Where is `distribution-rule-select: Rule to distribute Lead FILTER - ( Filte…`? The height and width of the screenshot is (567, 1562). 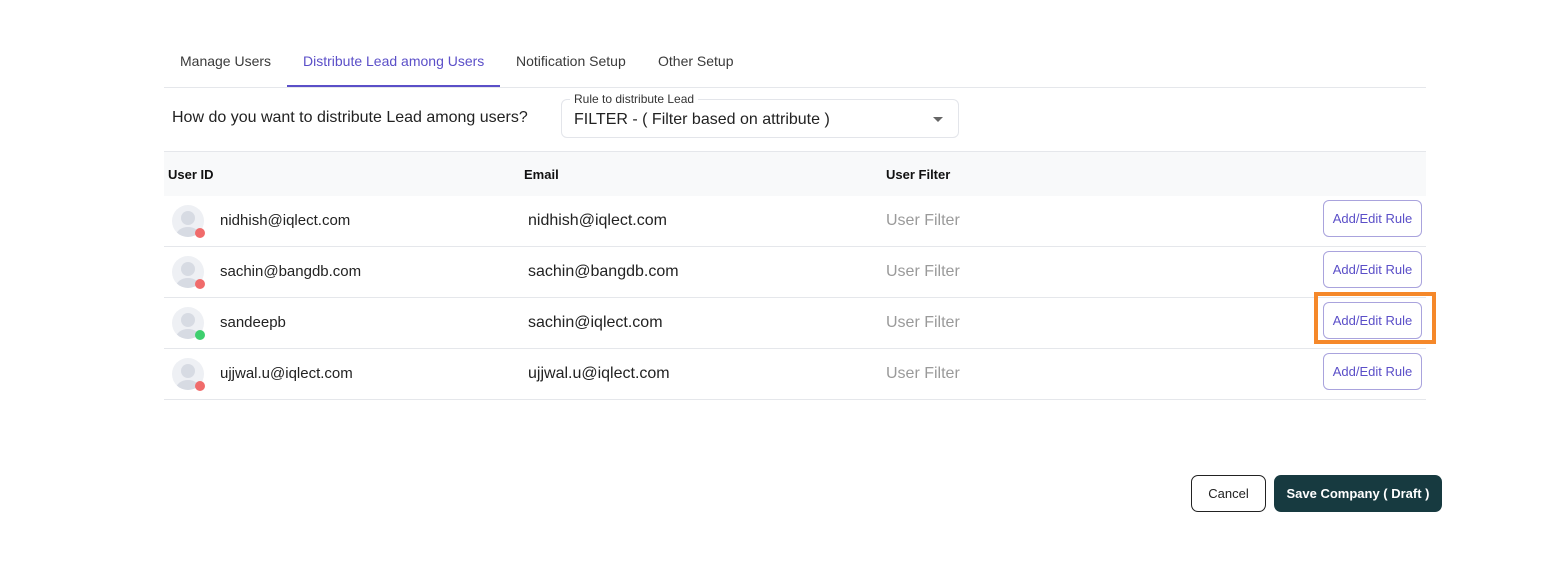
distribution-rule-select: Rule to distribute Lead FILTER - ( Filte… is located at coordinates (760, 115).